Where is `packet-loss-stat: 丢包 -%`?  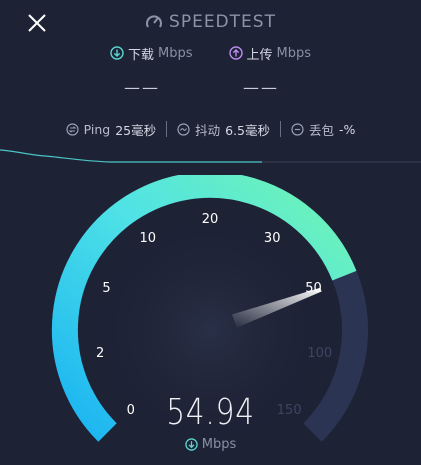 packet-loss-stat: 丢包 -% is located at coordinates (323, 129).